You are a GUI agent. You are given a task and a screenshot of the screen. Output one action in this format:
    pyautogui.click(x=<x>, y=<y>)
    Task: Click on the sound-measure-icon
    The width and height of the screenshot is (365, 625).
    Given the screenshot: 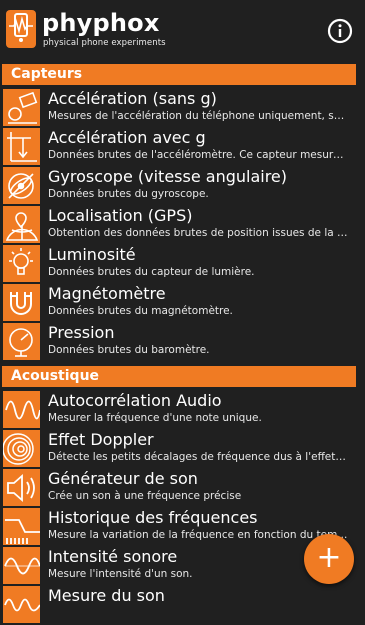 What is the action you would take?
    pyautogui.click(x=21, y=604)
    